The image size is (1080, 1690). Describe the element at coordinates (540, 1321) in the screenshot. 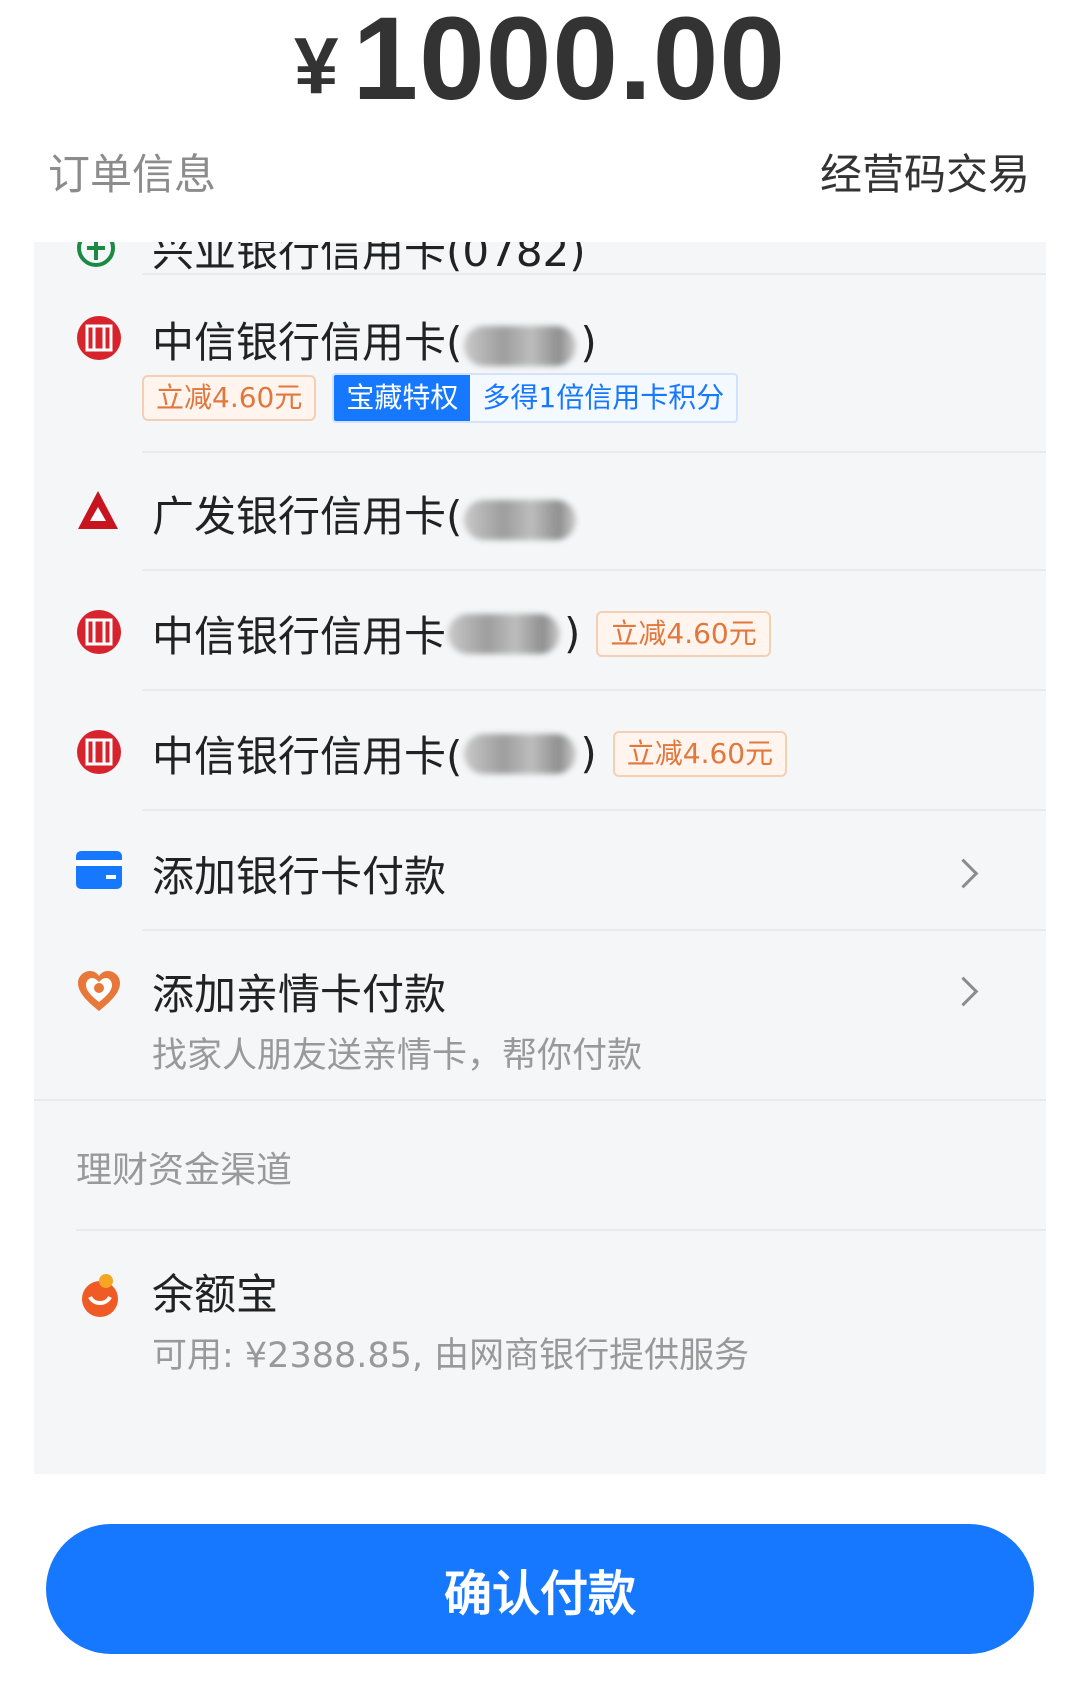

I see `payment-method-yuebao: 余额宝 可用: ¥2388.85, 由网商银行提供服务` at that location.